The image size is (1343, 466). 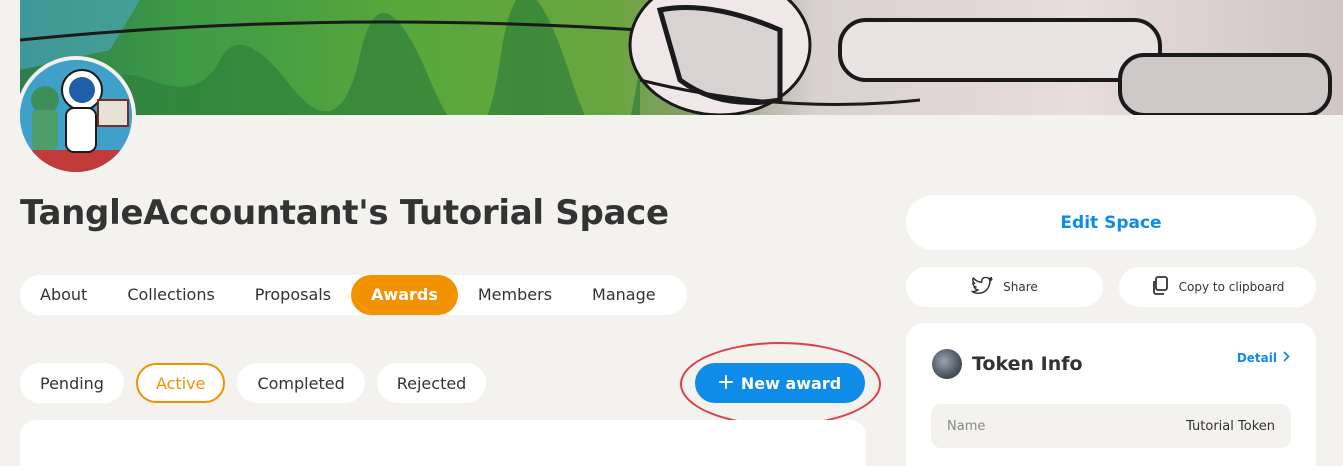 What do you see at coordinates (404, 295) in the screenshot?
I see `tab-awards: Awards` at bounding box center [404, 295].